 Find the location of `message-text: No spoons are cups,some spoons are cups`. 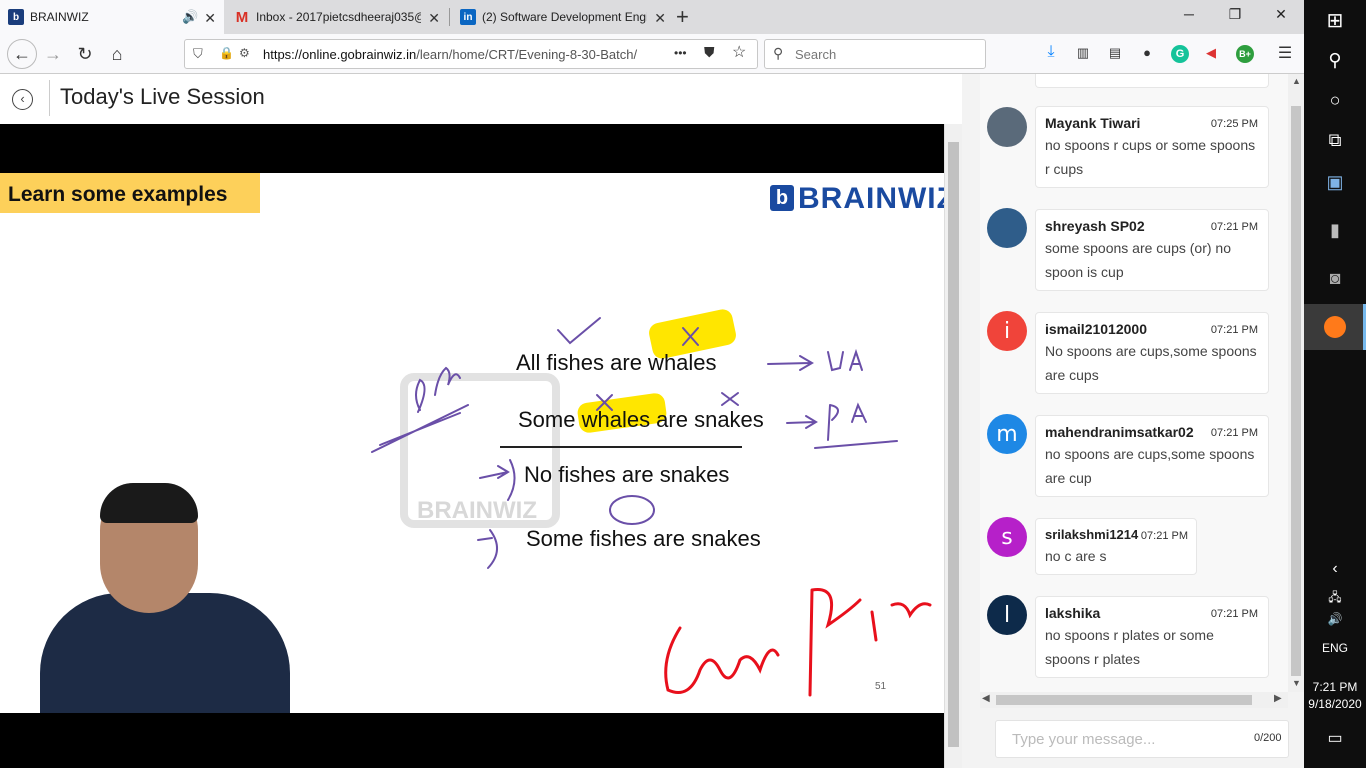

message-text: No spoons are cups,some spoons are cups is located at coordinates (1151, 363).